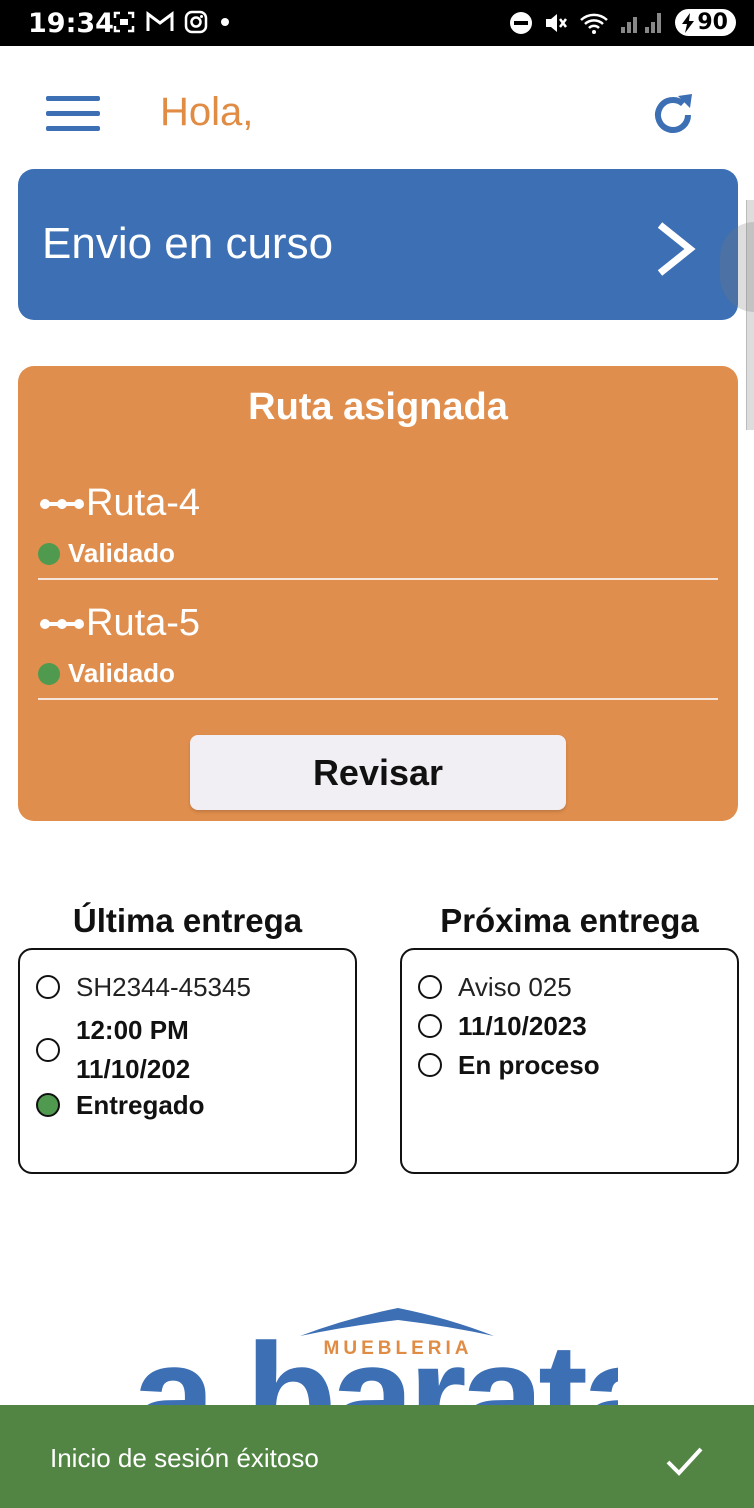 This screenshot has width=754, height=1508. I want to click on proxima-id: Aviso 025, so click(515, 987).